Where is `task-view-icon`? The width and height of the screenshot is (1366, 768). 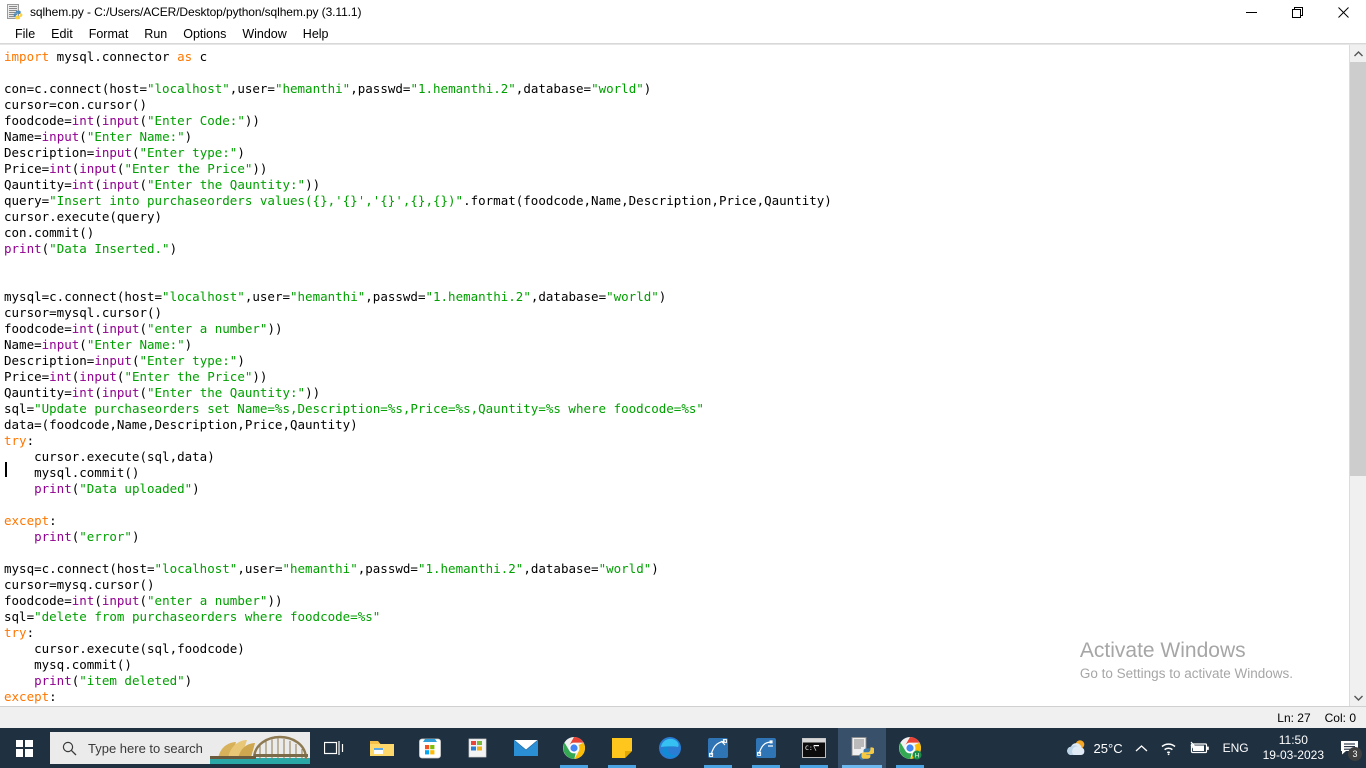 task-view-icon is located at coordinates (334, 748).